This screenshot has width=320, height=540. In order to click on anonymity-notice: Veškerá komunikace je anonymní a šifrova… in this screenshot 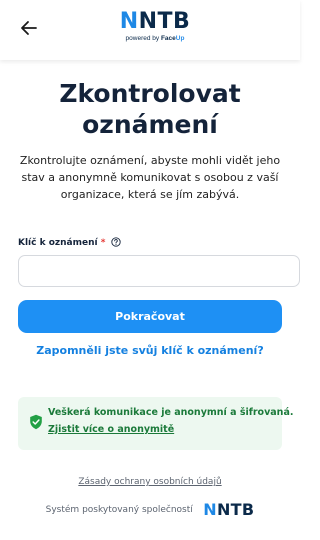, I will do `click(155, 423)`.